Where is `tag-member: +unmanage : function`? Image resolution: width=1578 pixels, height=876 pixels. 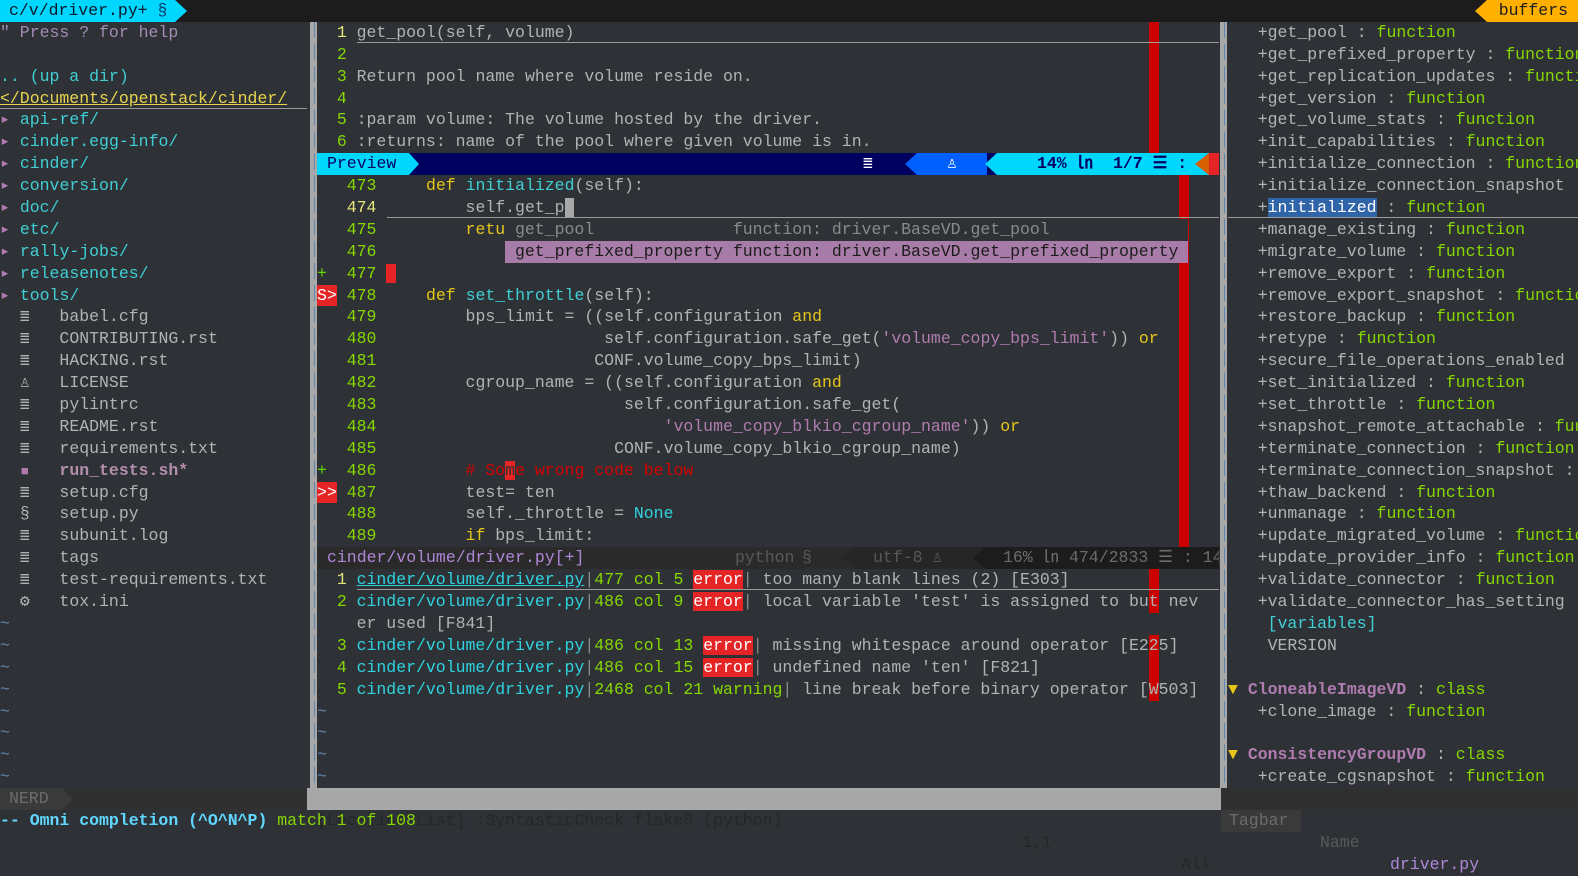 tag-member: +unmanage : function is located at coordinates (1403, 514).